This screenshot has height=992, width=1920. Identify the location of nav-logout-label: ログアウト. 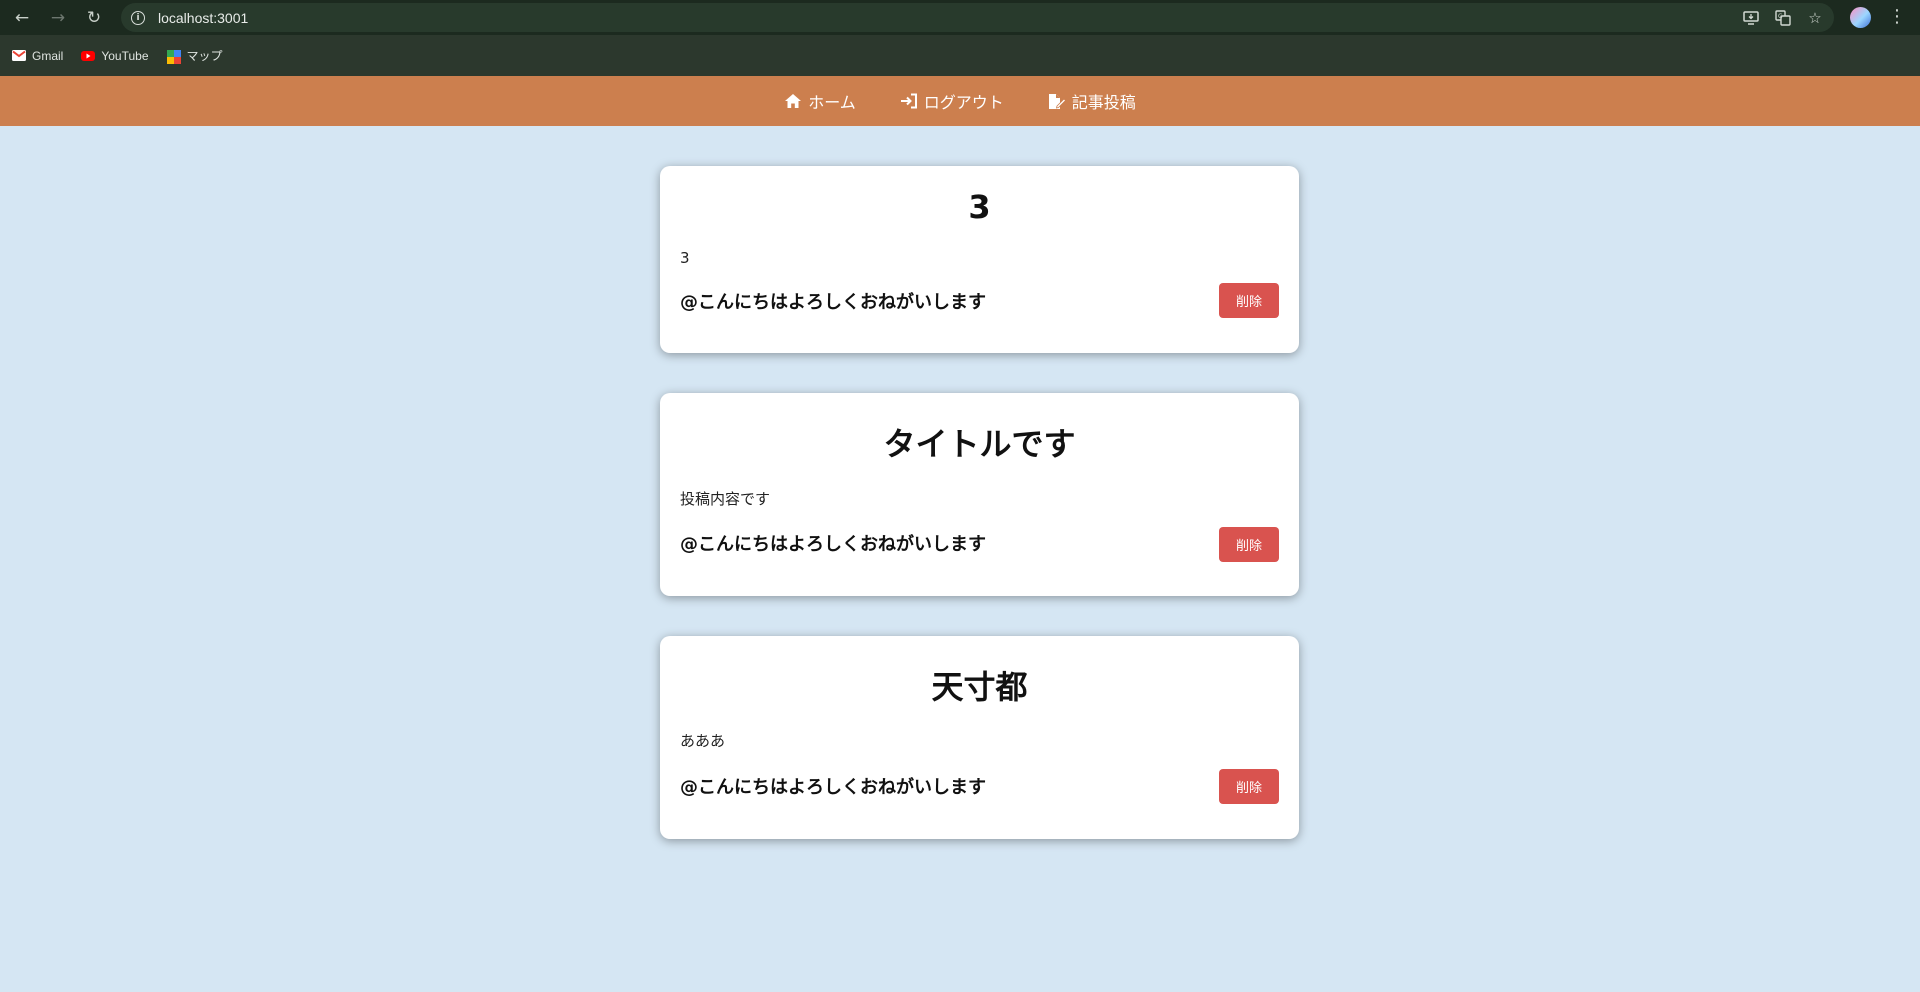
(963, 102).